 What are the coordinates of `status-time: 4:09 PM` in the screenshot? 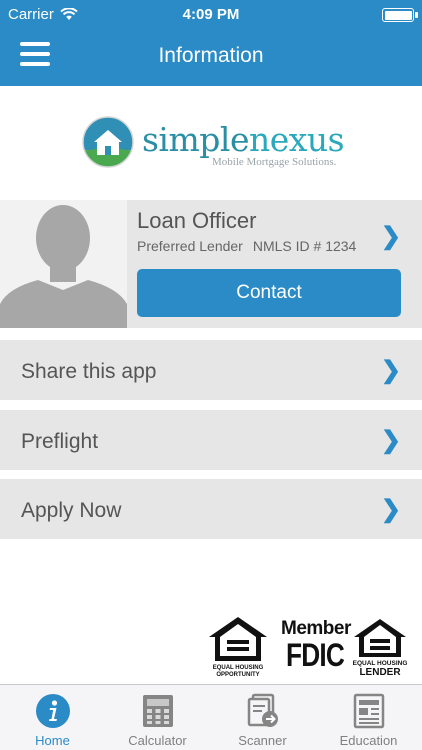 It's located at (211, 14).